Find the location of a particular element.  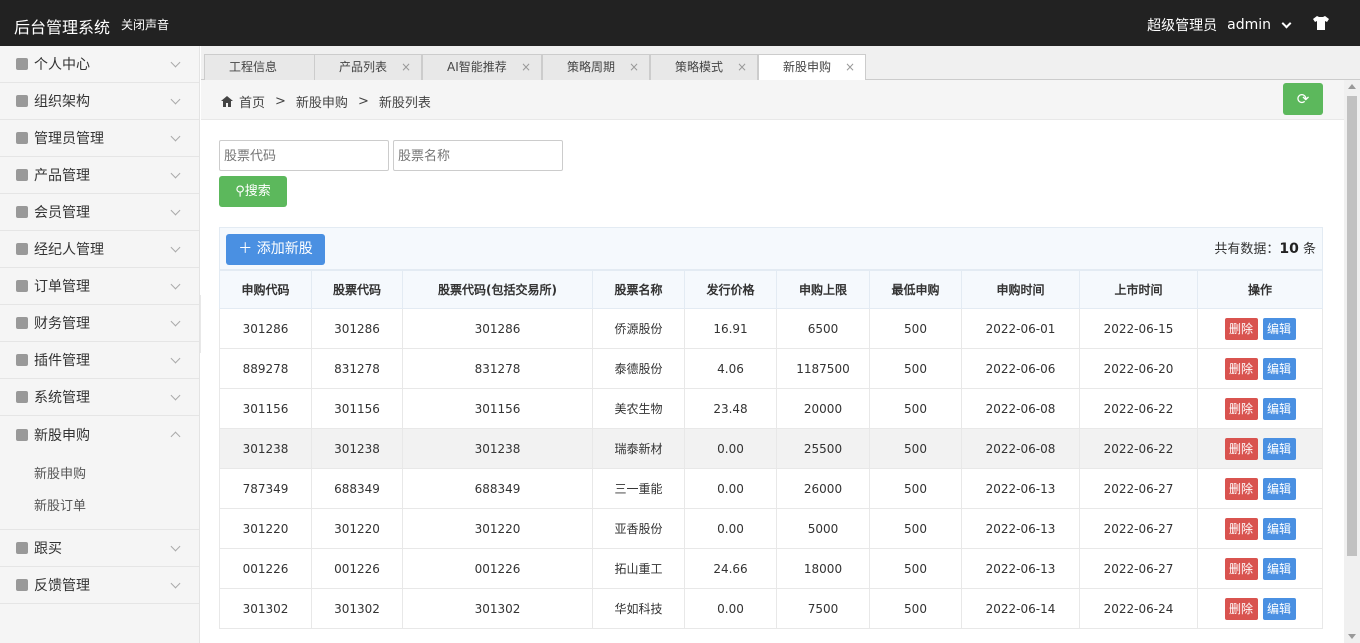

table-cell: 889278 is located at coordinates (265, 368).